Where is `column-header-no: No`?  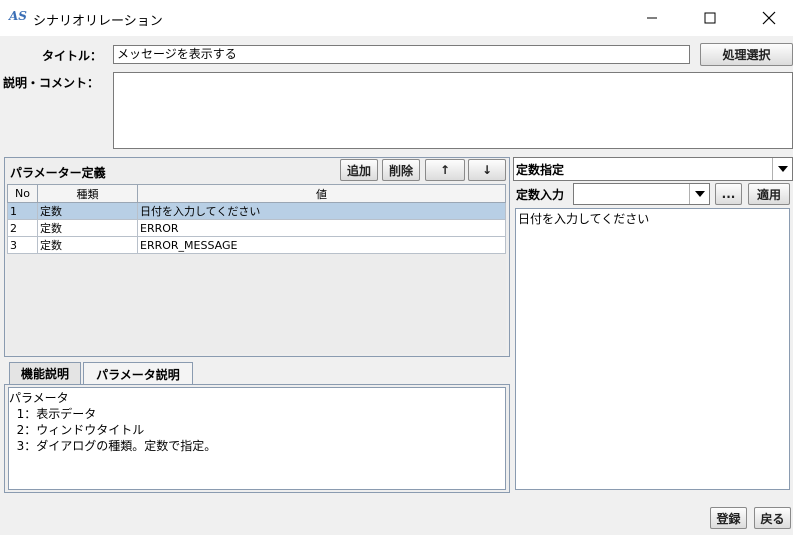 column-header-no: No is located at coordinates (22, 193).